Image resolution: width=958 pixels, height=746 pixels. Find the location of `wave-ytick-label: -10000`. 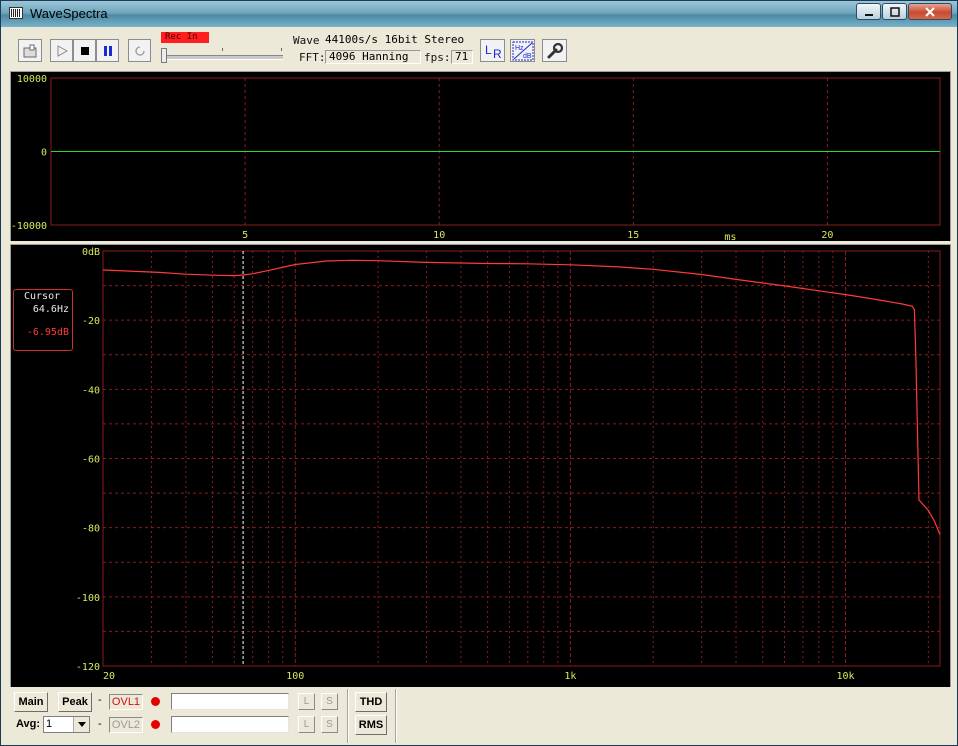

wave-ytick-label: -10000 is located at coordinates (29, 226).